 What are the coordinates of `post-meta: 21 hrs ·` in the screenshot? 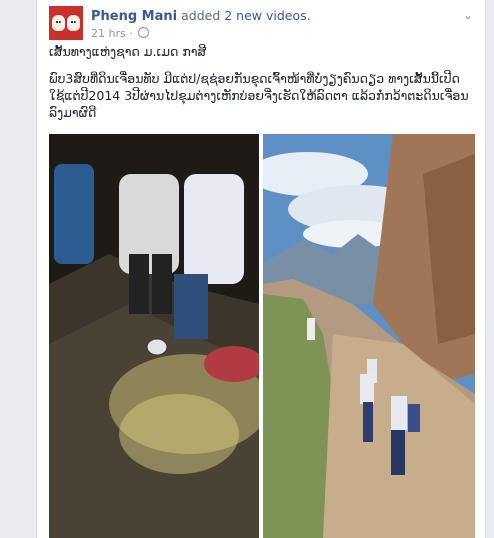 It's located at (120, 33).